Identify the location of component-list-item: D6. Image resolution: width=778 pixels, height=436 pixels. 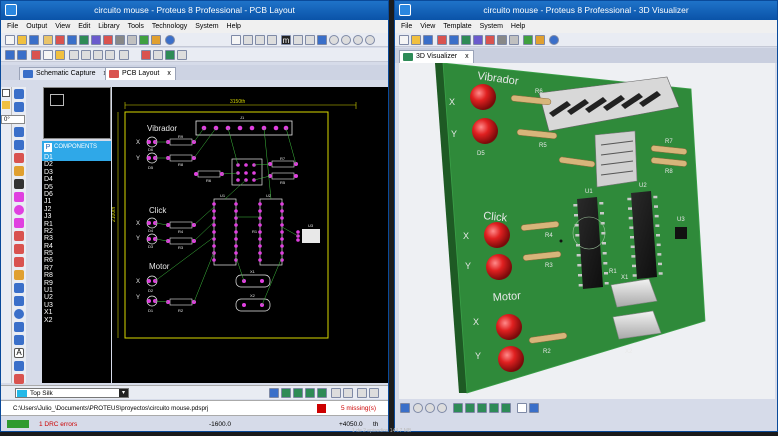
(76, 194).